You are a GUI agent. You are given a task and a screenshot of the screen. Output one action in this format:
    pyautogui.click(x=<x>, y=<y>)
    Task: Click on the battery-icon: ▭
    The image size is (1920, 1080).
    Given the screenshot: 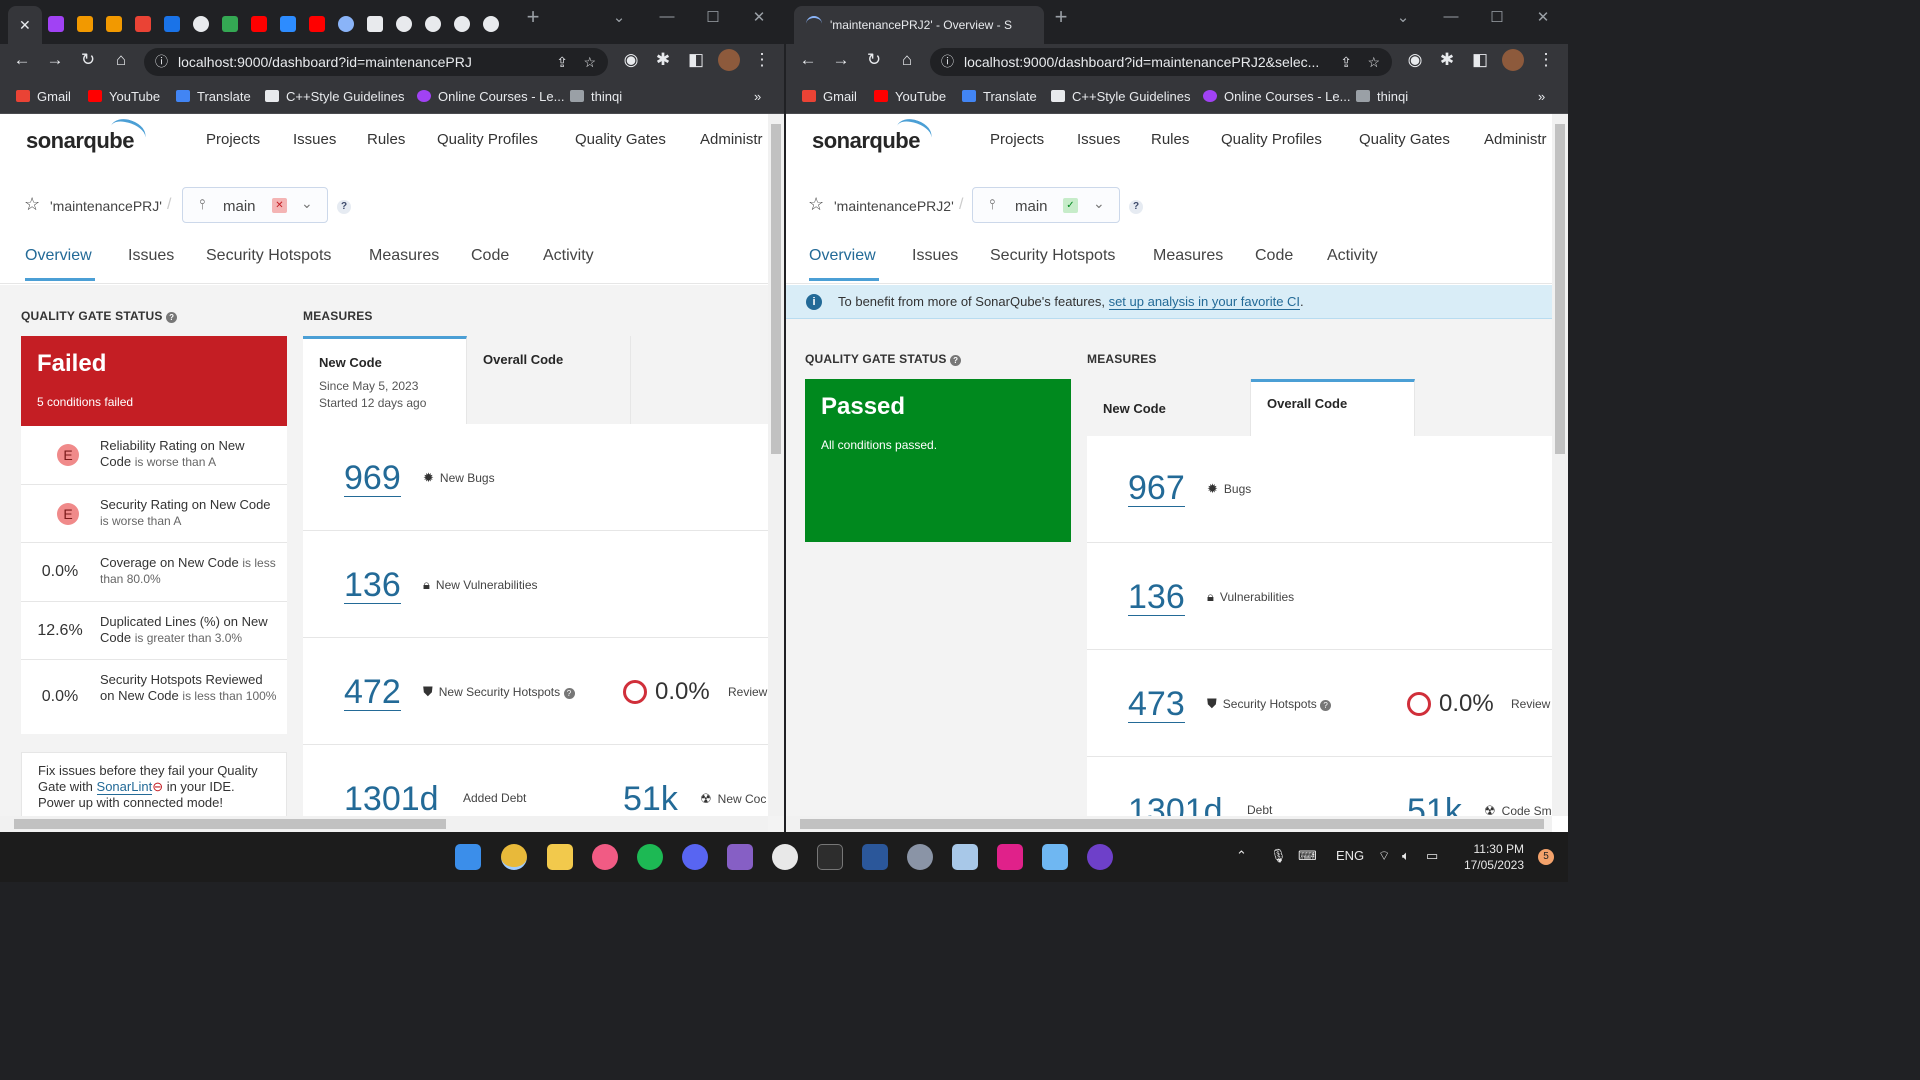 What is the action you would take?
    pyautogui.click(x=1432, y=856)
    